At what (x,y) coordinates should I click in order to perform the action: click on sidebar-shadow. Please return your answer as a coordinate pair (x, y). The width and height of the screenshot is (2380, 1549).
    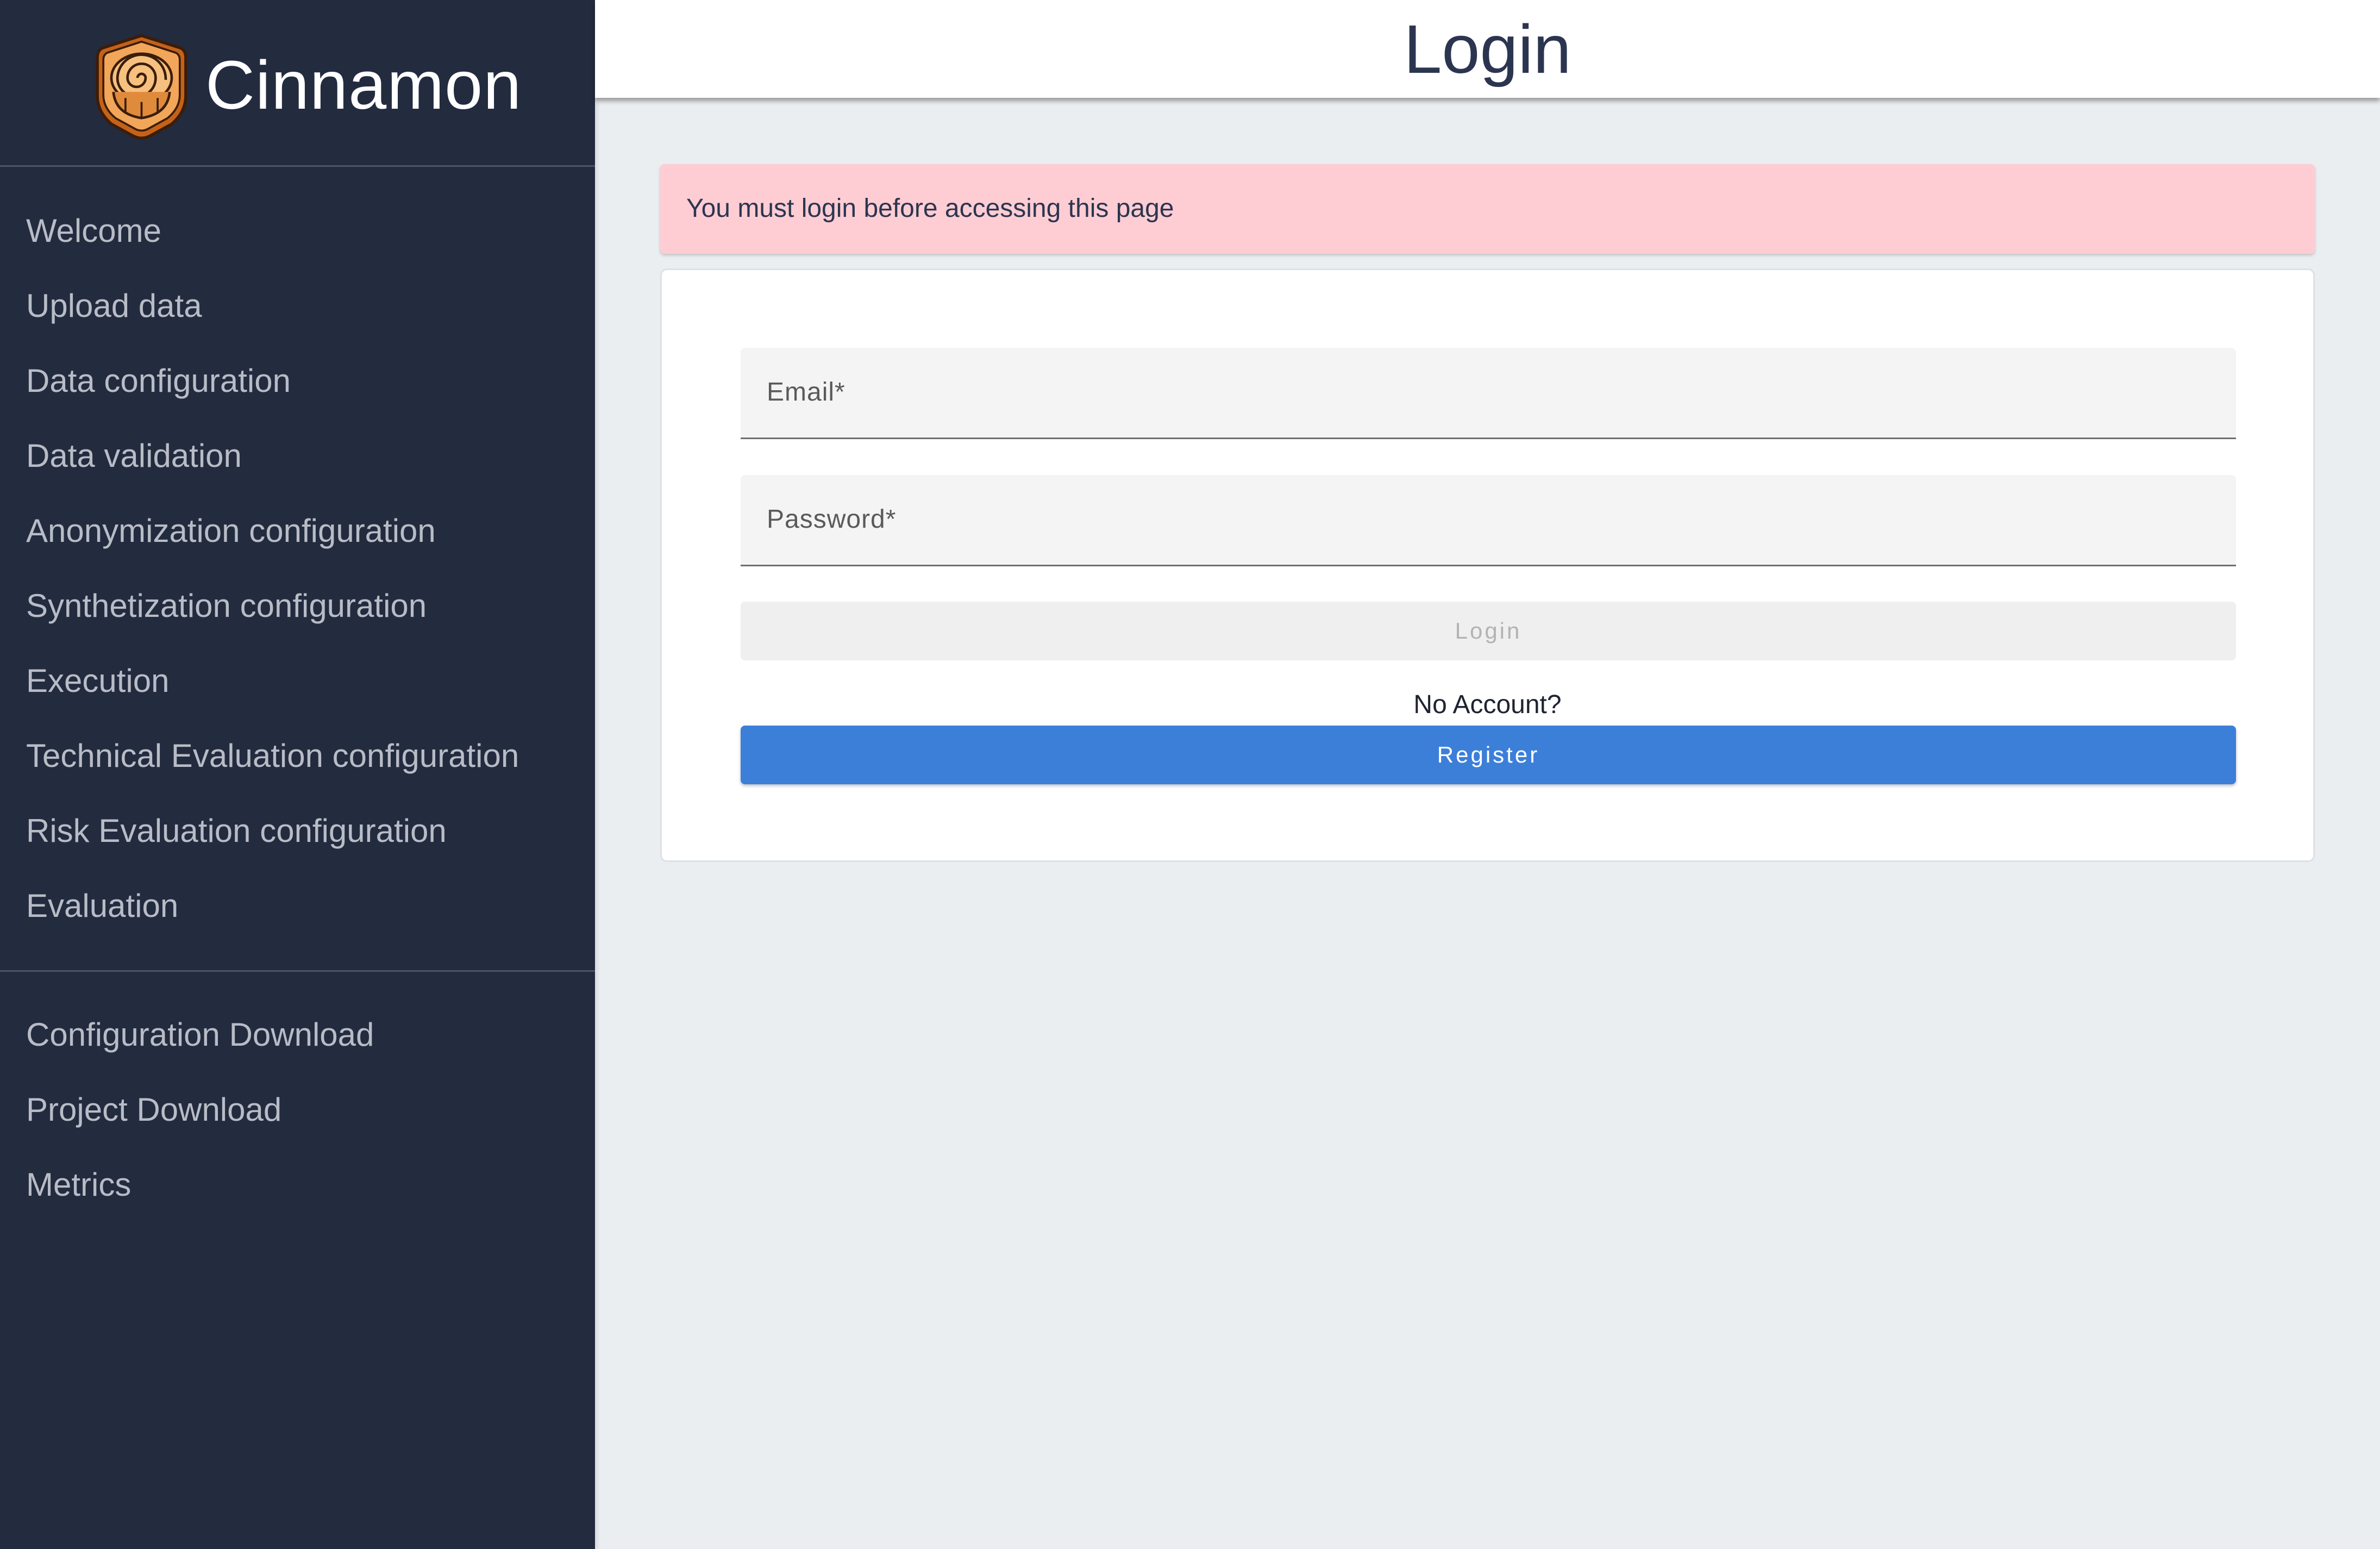
    Looking at the image, I should click on (597, 775).